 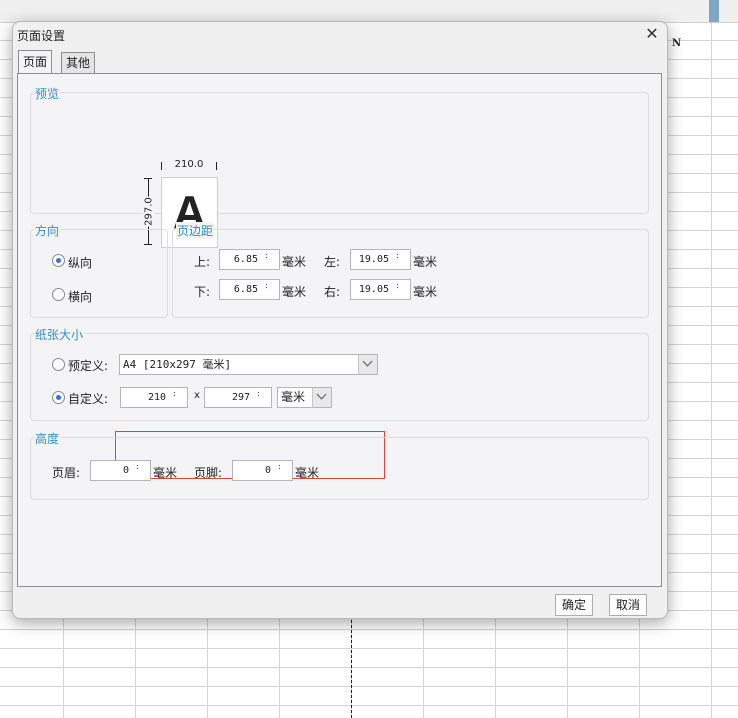 What do you see at coordinates (58, 294) in the screenshot?
I see `landscape-radio` at bounding box center [58, 294].